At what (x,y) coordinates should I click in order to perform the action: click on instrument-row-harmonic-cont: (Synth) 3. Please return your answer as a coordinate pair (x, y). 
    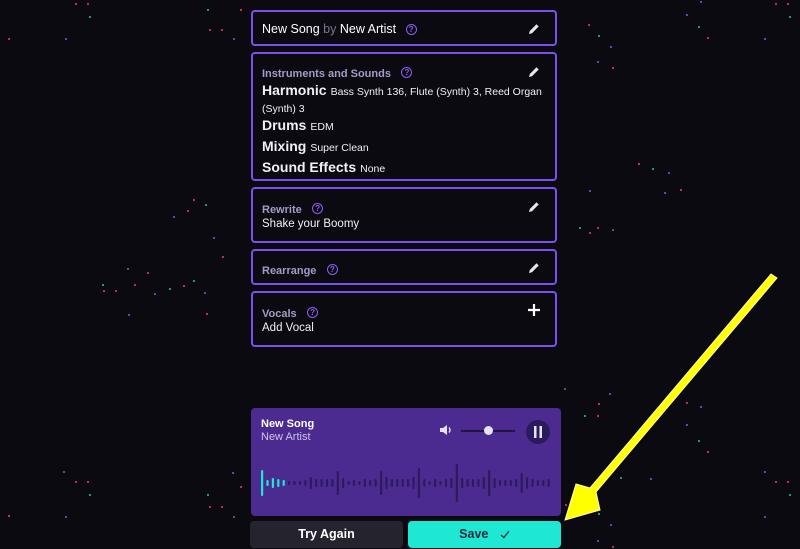
    Looking at the image, I should click on (407, 109).